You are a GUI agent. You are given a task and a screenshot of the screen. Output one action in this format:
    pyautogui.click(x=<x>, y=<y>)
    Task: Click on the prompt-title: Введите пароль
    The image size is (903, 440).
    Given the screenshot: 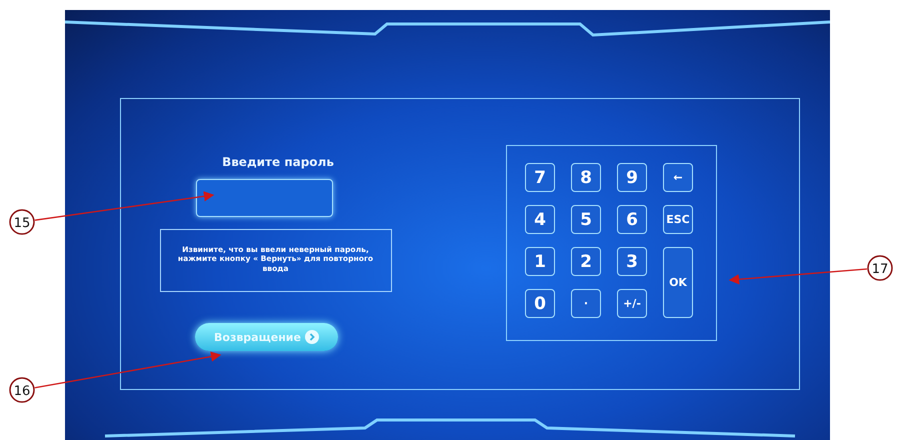 What is the action you would take?
    pyautogui.click(x=278, y=162)
    